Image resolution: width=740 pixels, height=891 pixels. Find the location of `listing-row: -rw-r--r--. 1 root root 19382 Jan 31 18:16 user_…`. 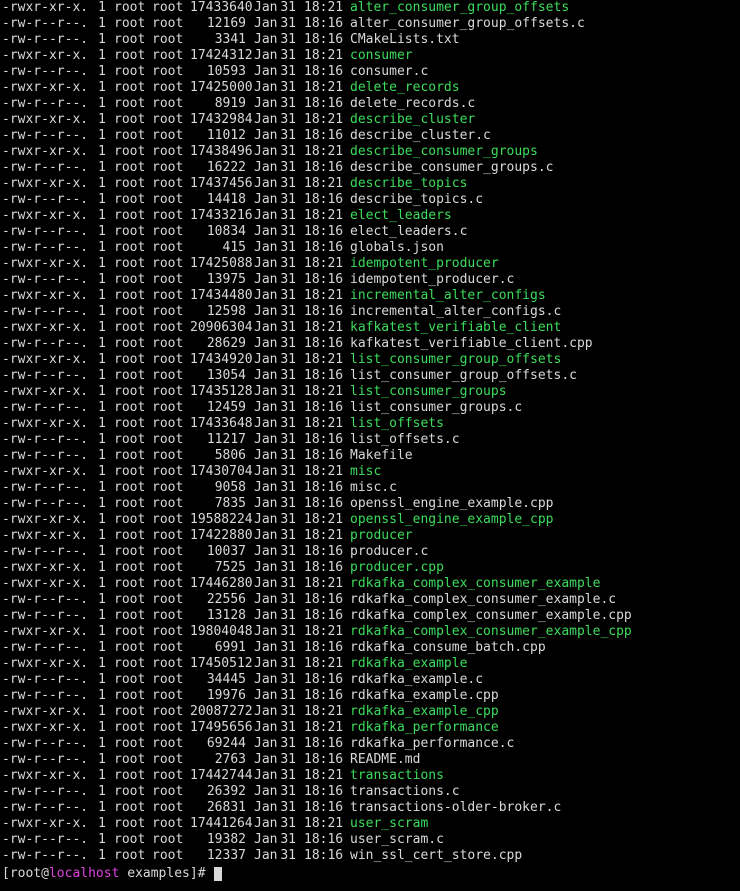

listing-row: -rw-r--r--. 1 root root 19382 Jan 31 18:16 user_… is located at coordinates (371, 840).